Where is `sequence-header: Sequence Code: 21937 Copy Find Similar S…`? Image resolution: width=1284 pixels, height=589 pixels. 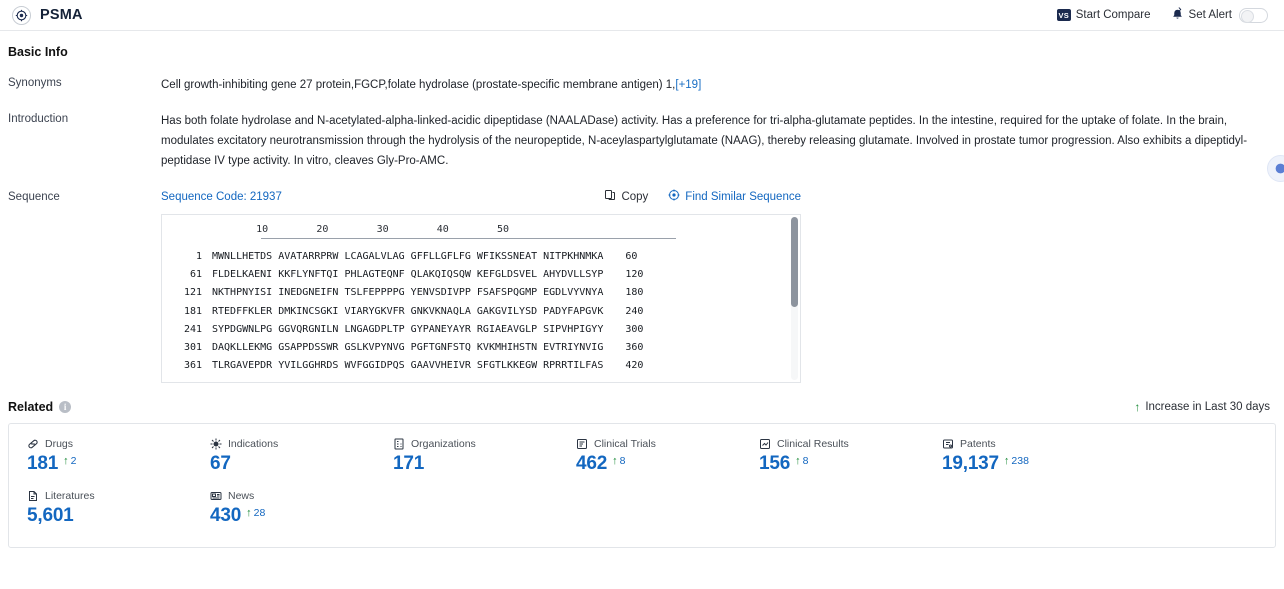 sequence-header: Sequence Code: 21937 Copy Find Similar S… is located at coordinates (481, 196).